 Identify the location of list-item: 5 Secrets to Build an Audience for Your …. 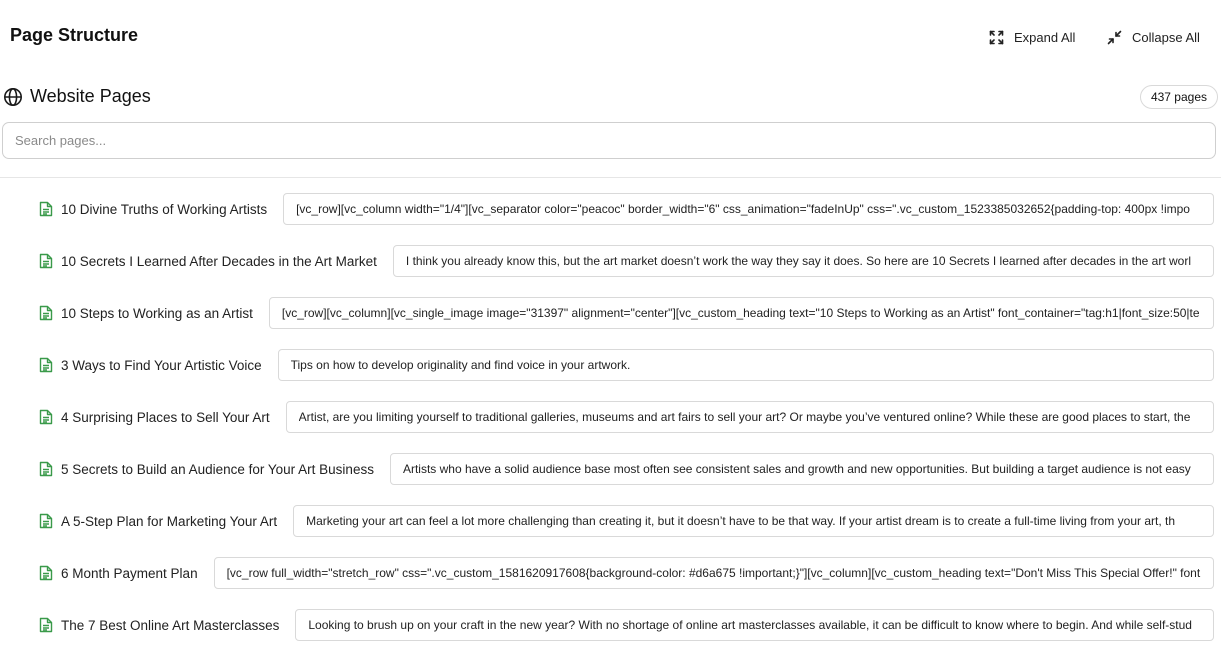
(610, 469).